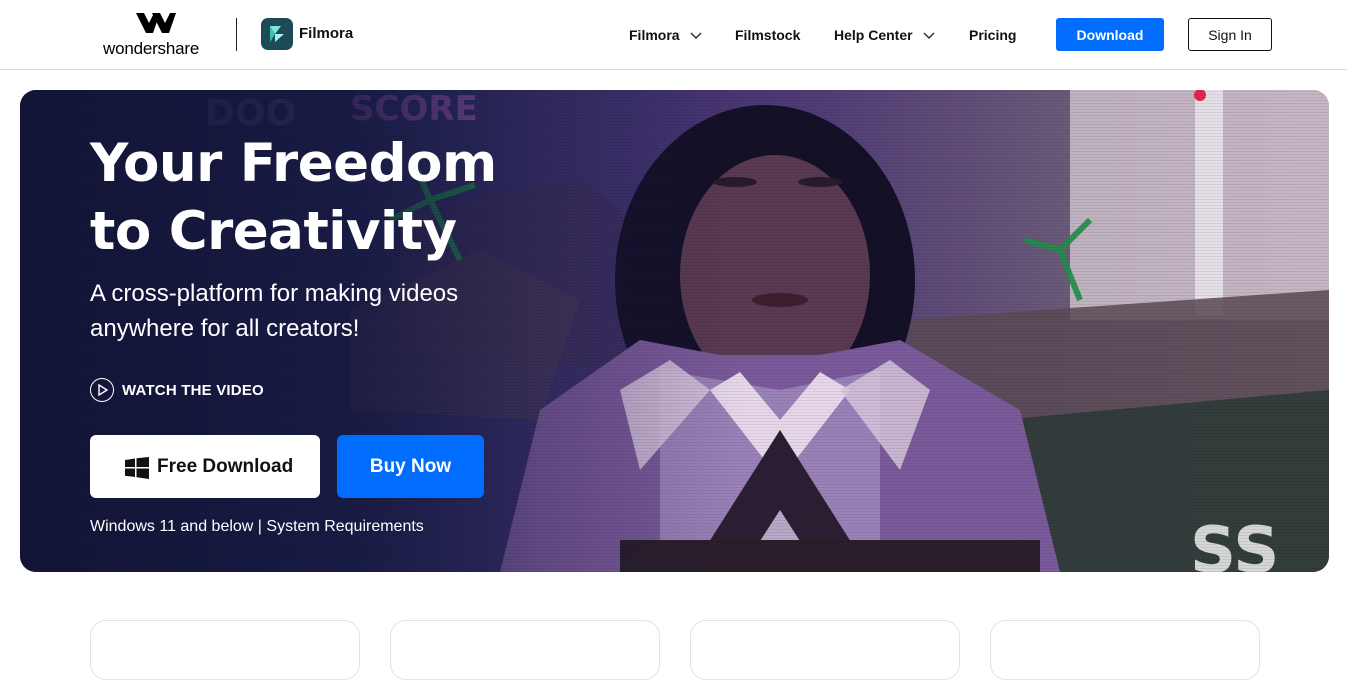 Image resolution: width=1347 pixels, height=680 pixels. I want to click on nav-filmora: Filmora, so click(665, 35).